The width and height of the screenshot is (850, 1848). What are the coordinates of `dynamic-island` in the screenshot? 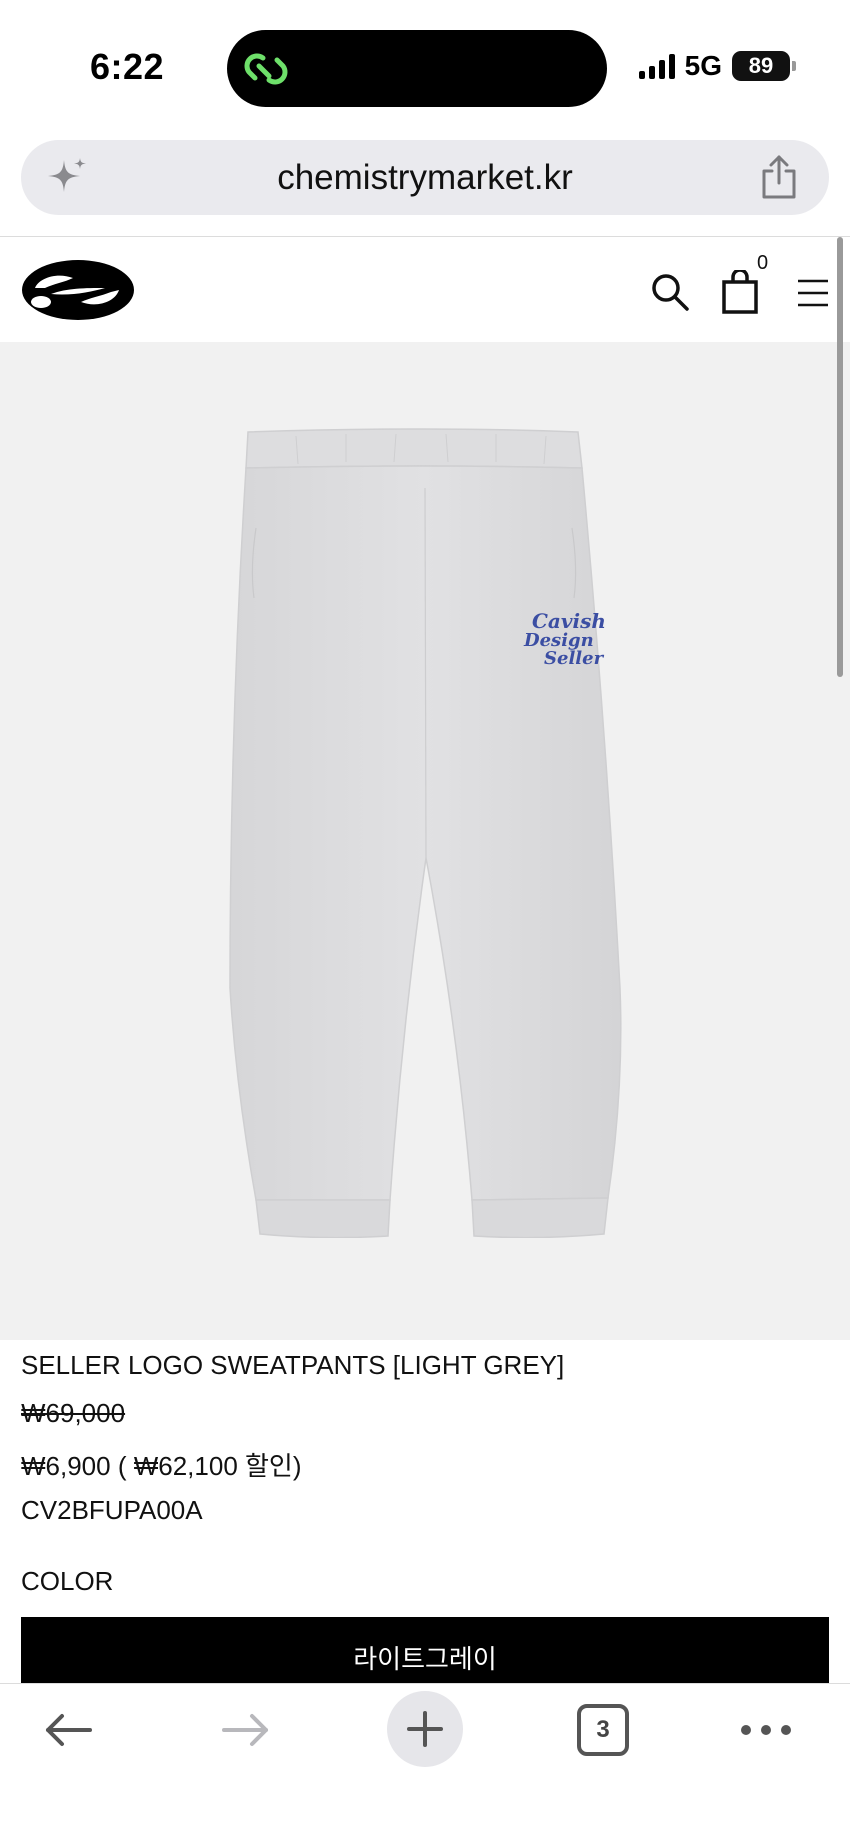 It's located at (417, 68).